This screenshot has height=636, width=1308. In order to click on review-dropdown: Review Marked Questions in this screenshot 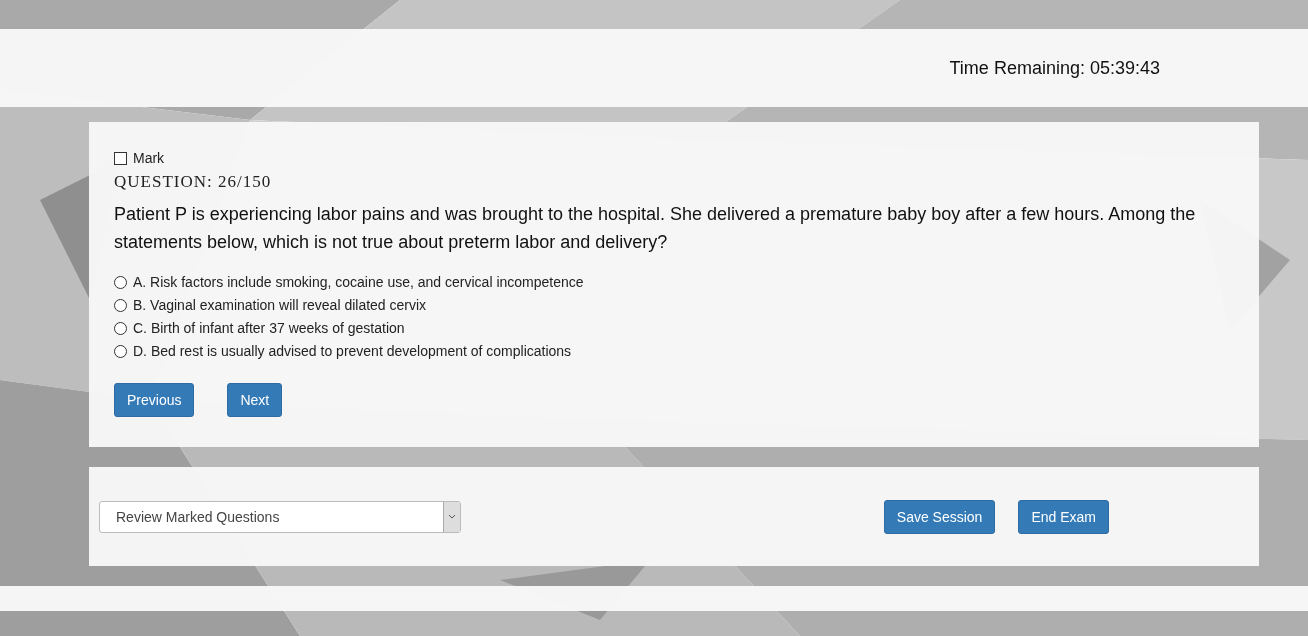, I will do `click(280, 516)`.